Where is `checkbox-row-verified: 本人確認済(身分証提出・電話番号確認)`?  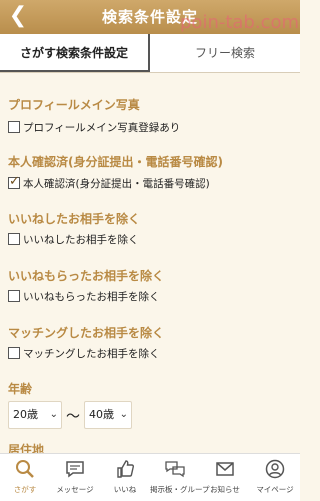 checkbox-row-verified: 本人確認済(身分証提出・電話番号確認) is located at coordinates (109, 182).